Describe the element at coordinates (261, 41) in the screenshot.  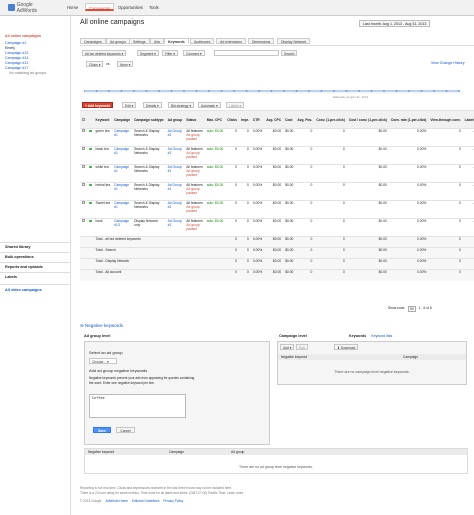
I see `tab-dimensions: Dimensions` at that location.